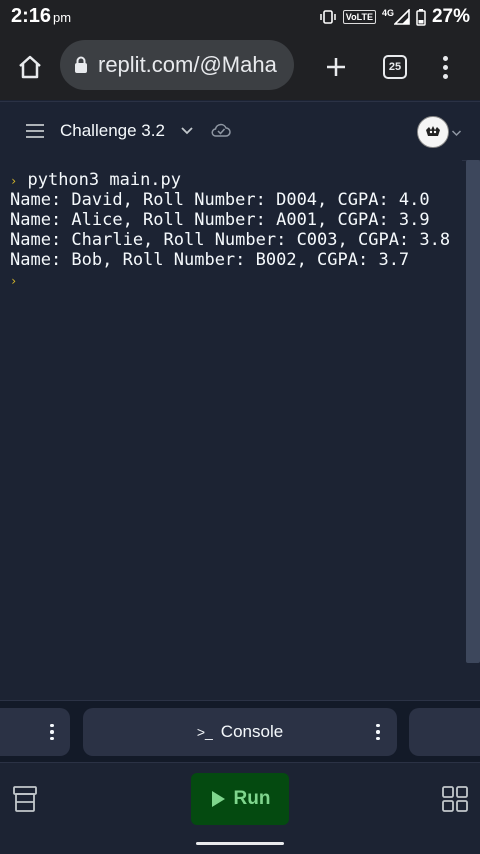 This screenshot has width=480, height=854. Describe the element at coordinates (62, 17) in the screenshot. I see `clock-ampm: pm` at that location.